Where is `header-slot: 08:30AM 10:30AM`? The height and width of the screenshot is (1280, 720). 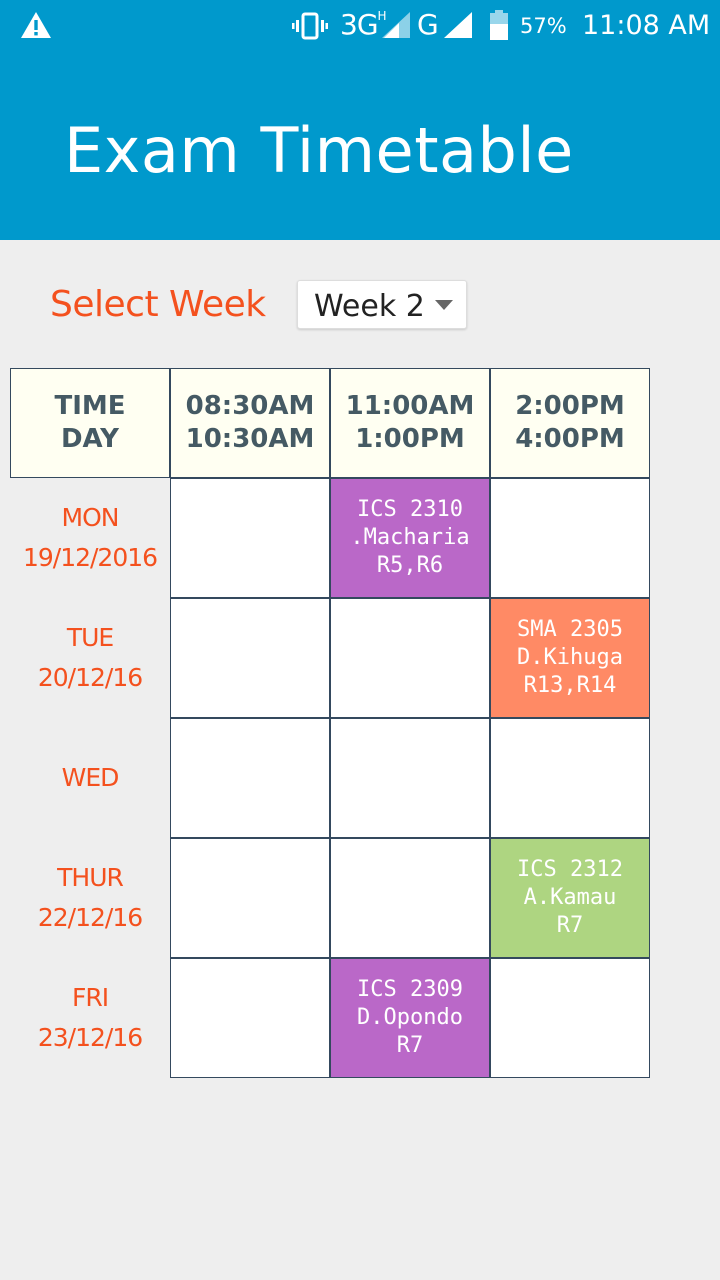
header-slot: 08:30AM 10:30AM is located at coordinates (250, 423).